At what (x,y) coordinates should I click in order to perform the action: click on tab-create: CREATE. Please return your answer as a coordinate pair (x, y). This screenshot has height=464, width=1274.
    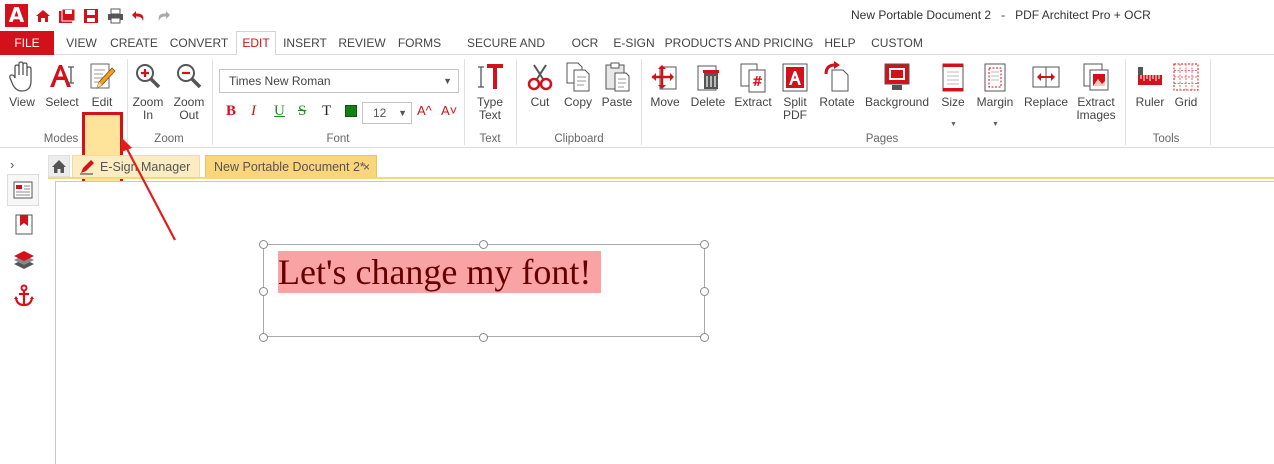
    Looking at the image, I should click on (134, 43).